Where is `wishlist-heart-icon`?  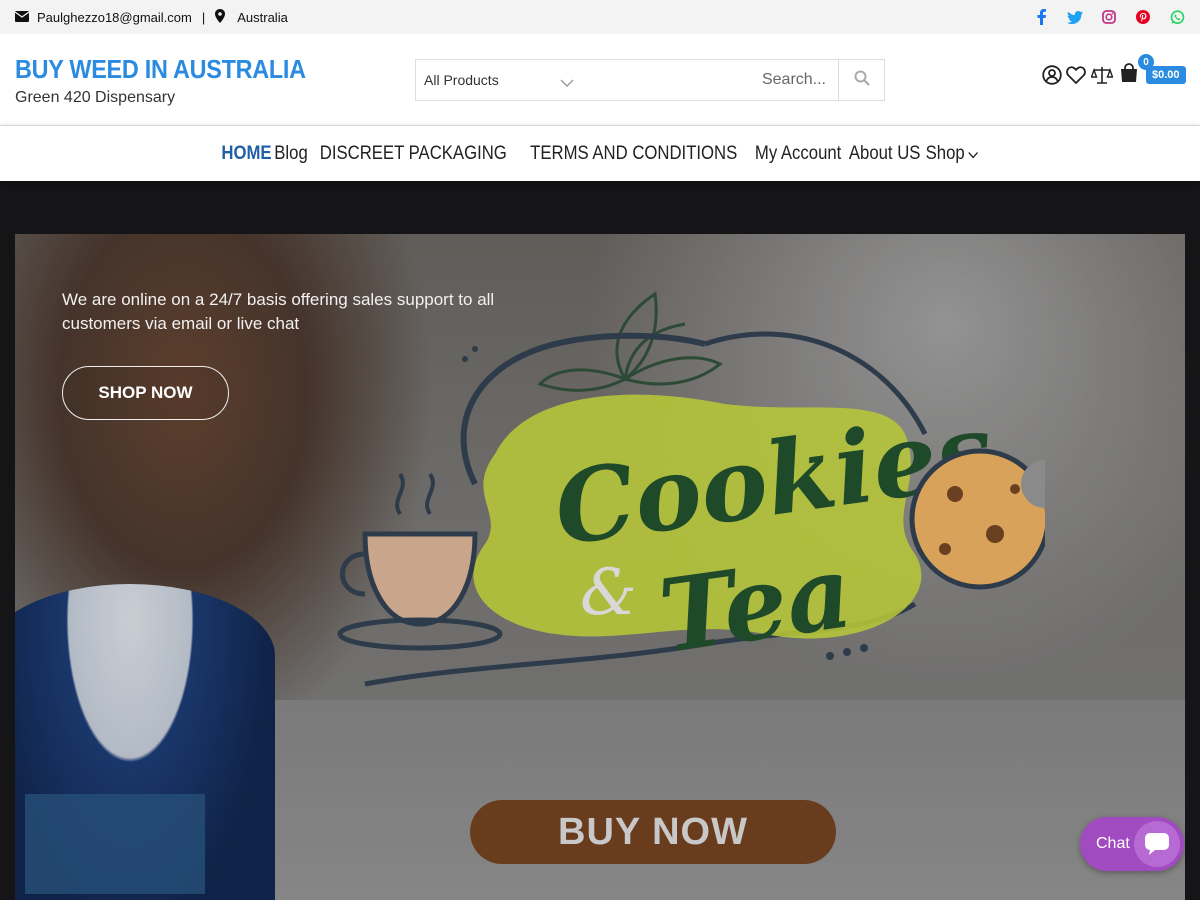 wishlist-heart-icon is located at coordinates (1076, 75).